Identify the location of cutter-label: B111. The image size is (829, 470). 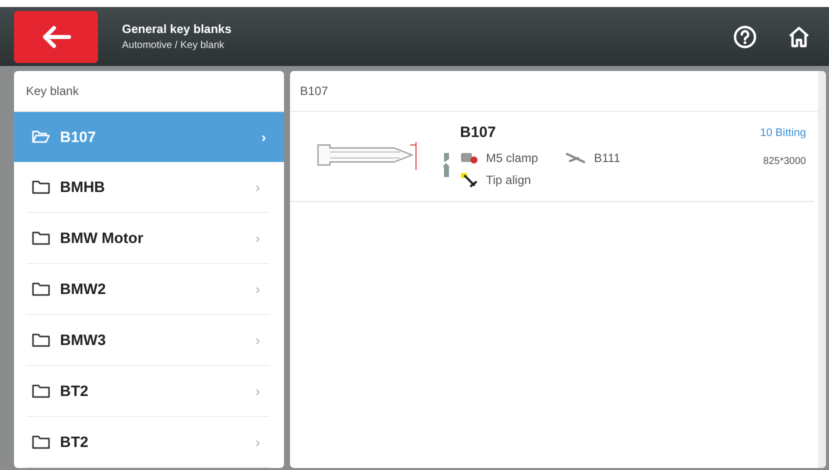
(607, 158).